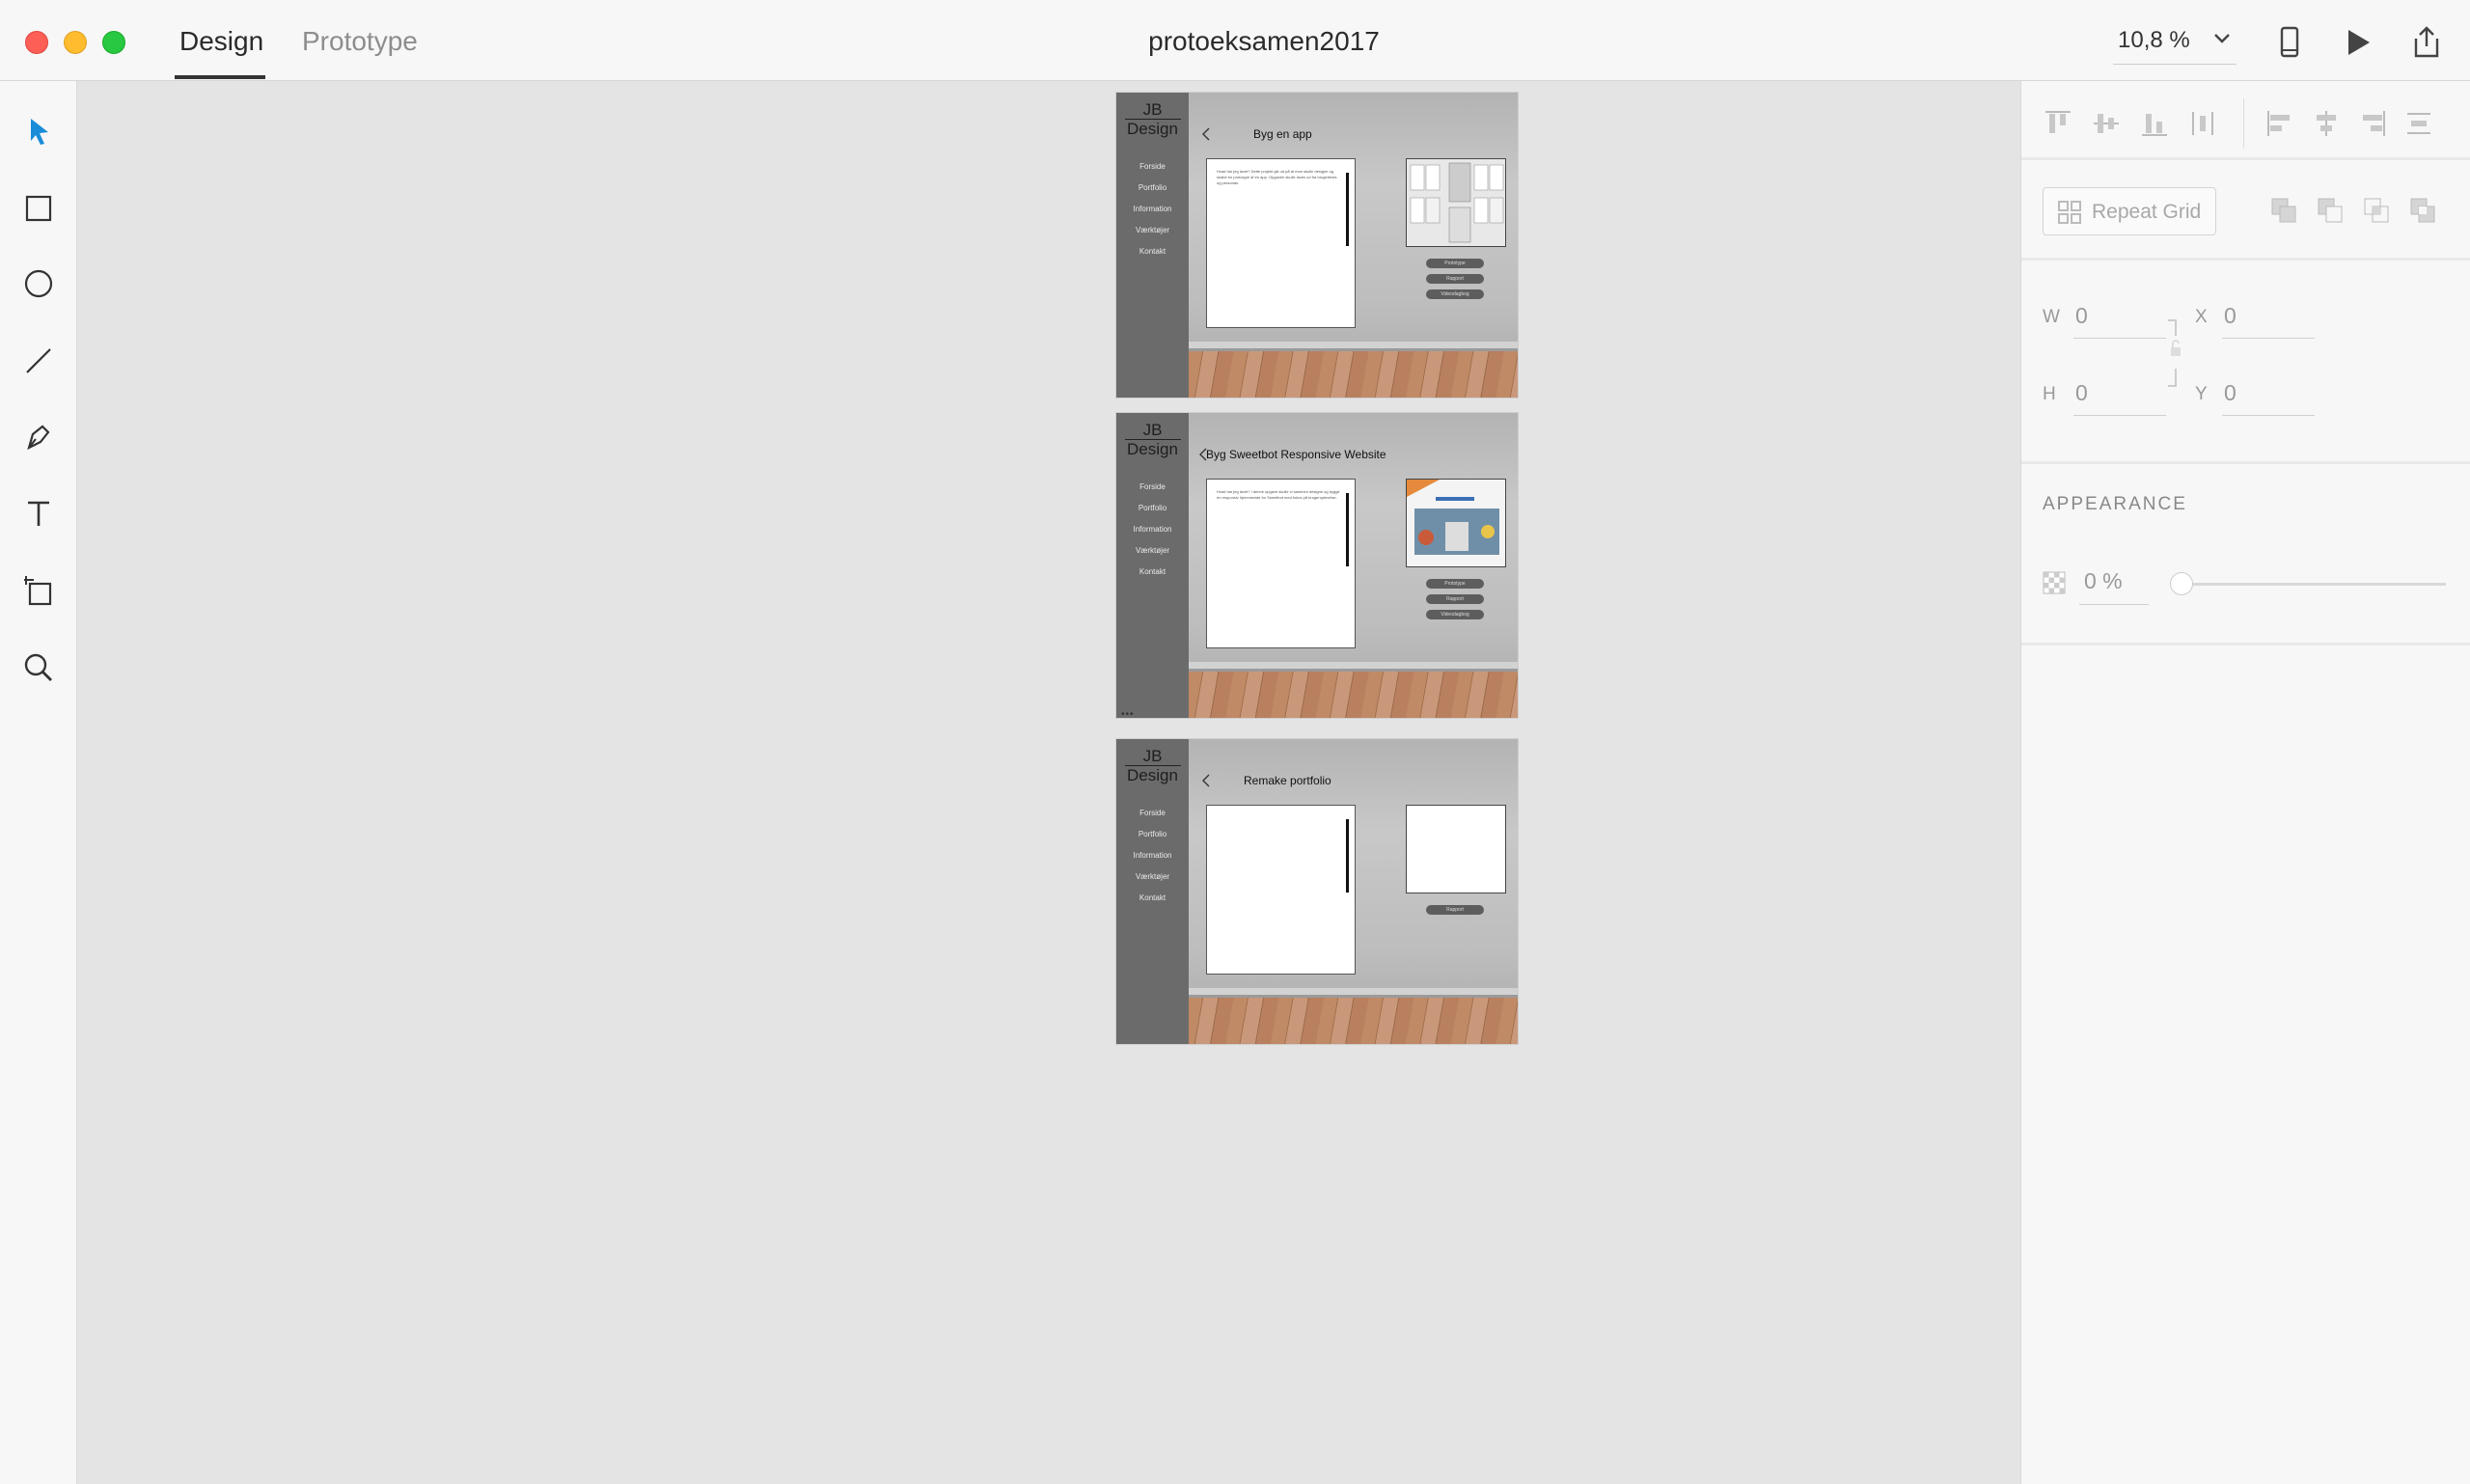  Describe the element at coordinates (1281, 890) in the screenshot. I see `artboard-text-document` at that location.